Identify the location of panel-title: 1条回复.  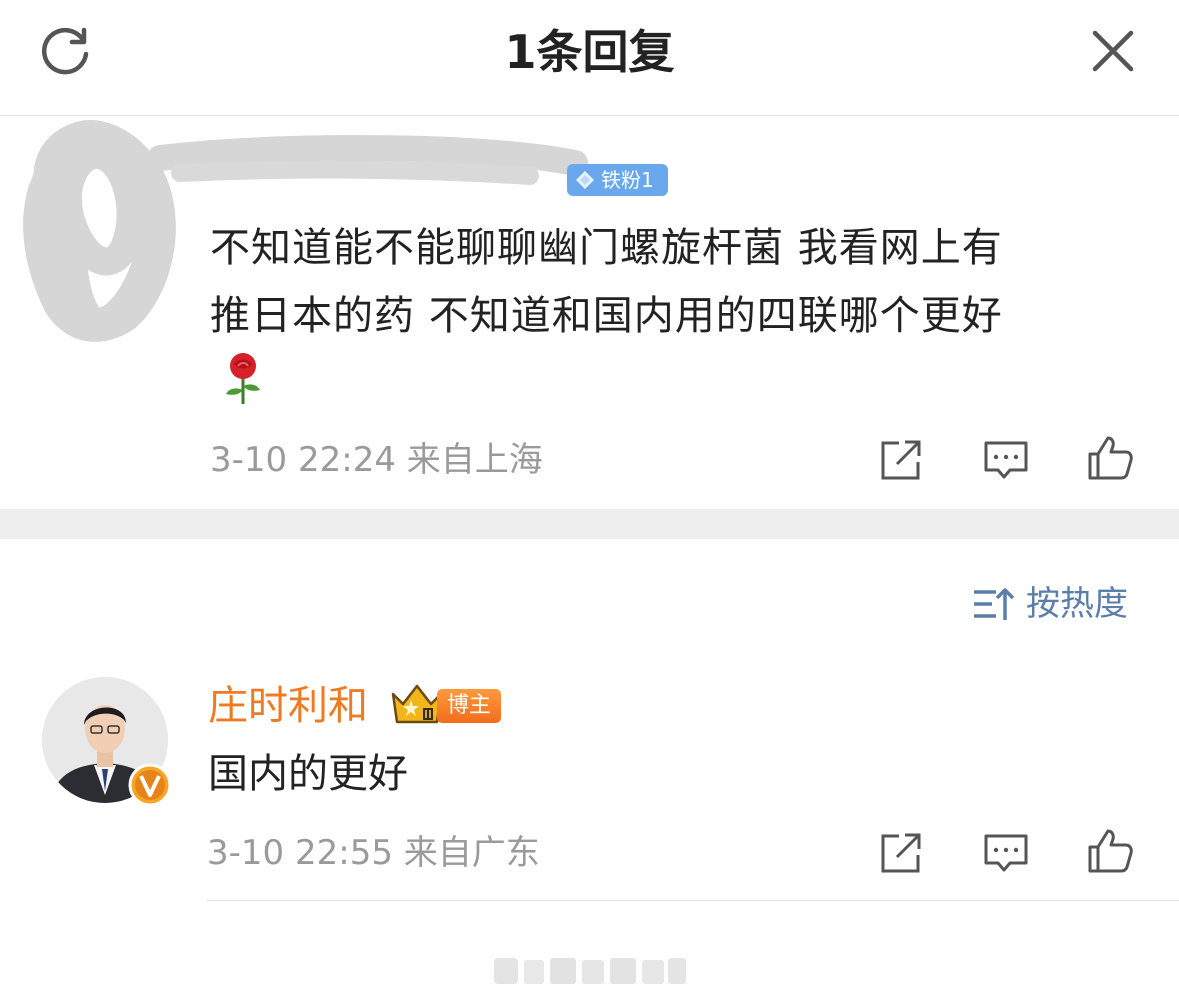
(589, 52).